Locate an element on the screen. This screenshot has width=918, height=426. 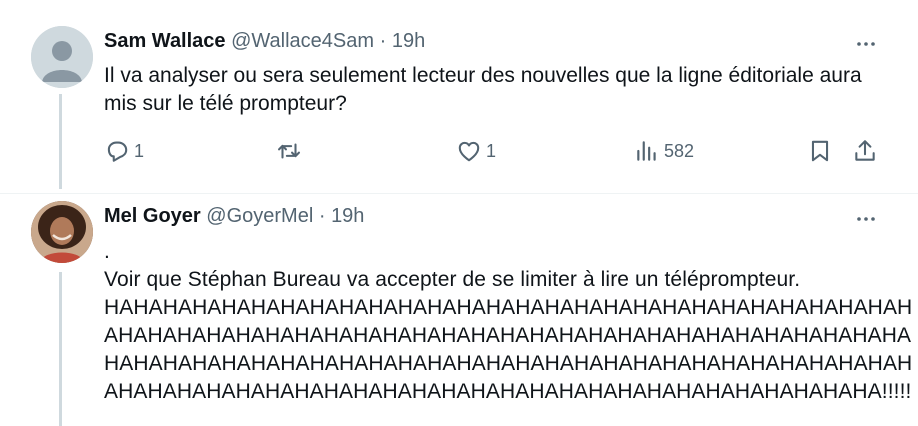
tweet-header: Mel Goyer @GoyerMel · 19h is located at coordinates (234, 216).